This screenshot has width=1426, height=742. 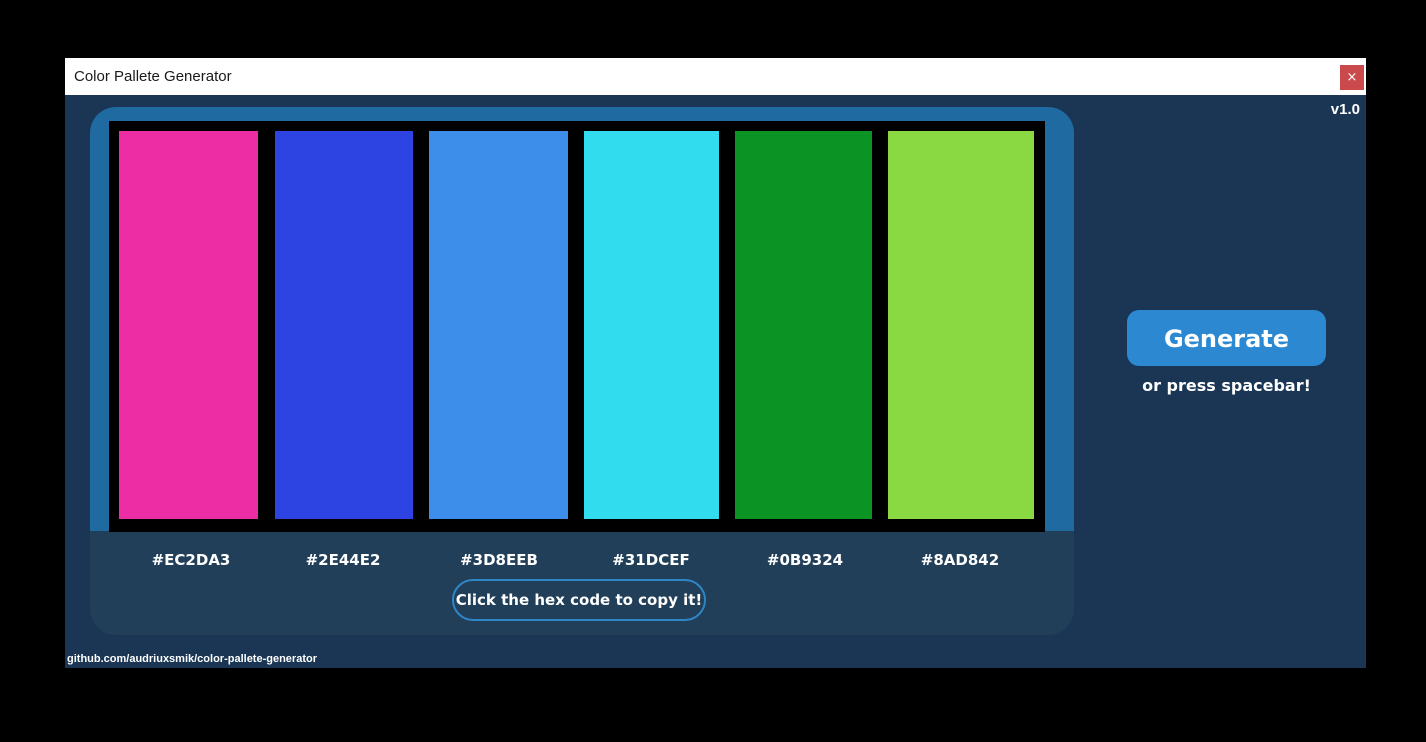 What do you see at coordinates (960, 560) in the screenshot?
I see `hex-code-6: #8AD842` at bounding box center [960, 560].